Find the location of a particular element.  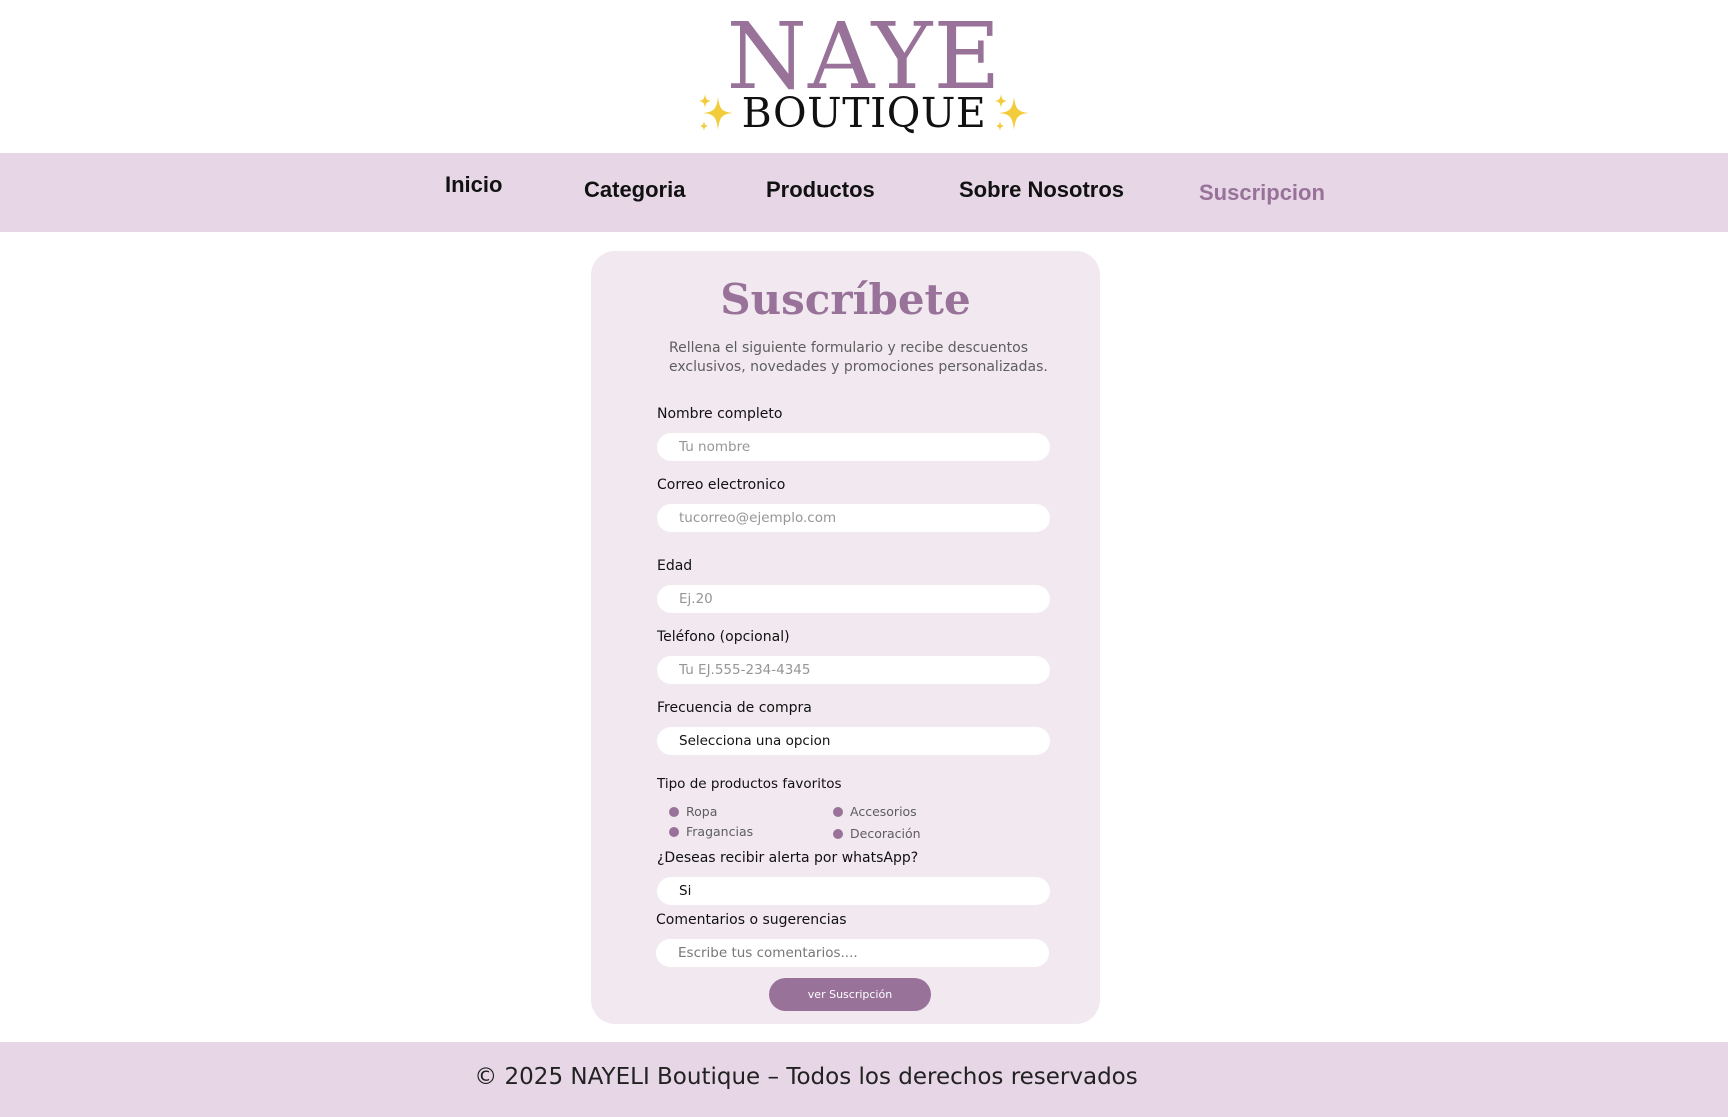

favorite-option-label: Ropa is located at coordinates (702, 811).